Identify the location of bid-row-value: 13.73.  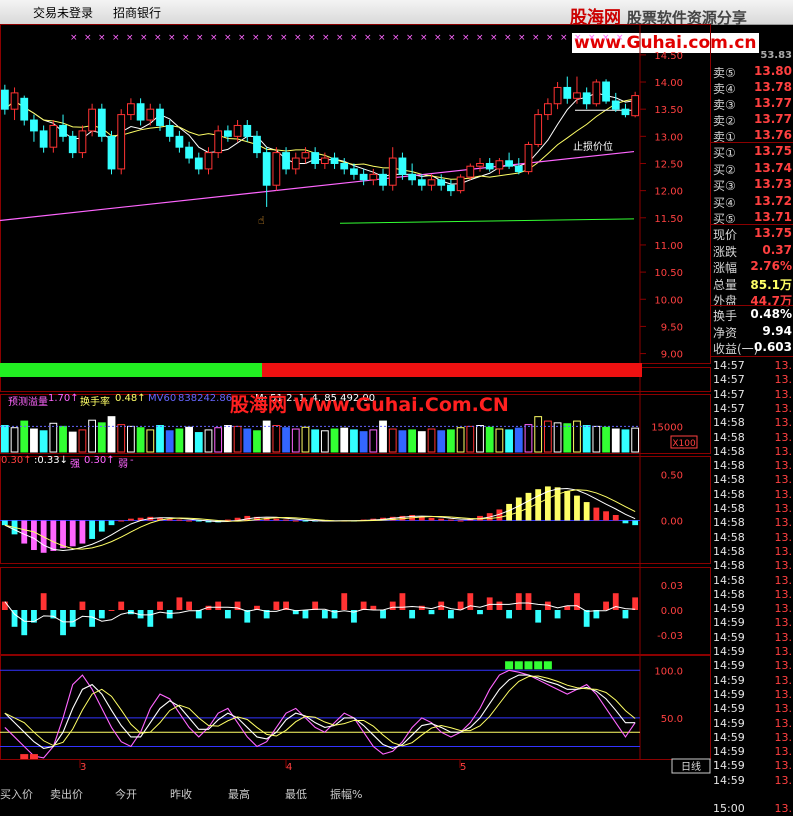
(773, 184).